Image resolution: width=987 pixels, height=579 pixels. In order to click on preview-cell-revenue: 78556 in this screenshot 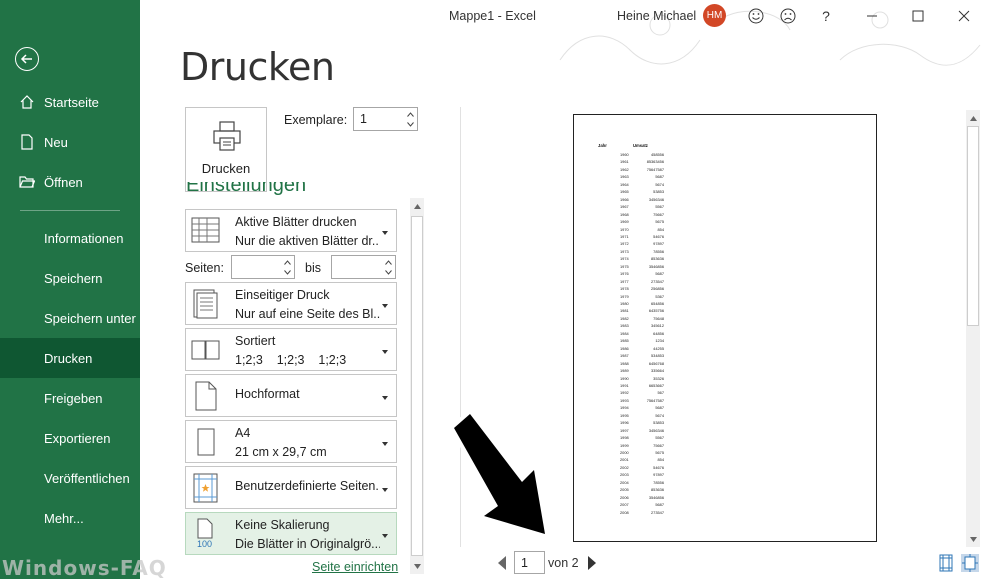, I will do `click(658, 251)`.